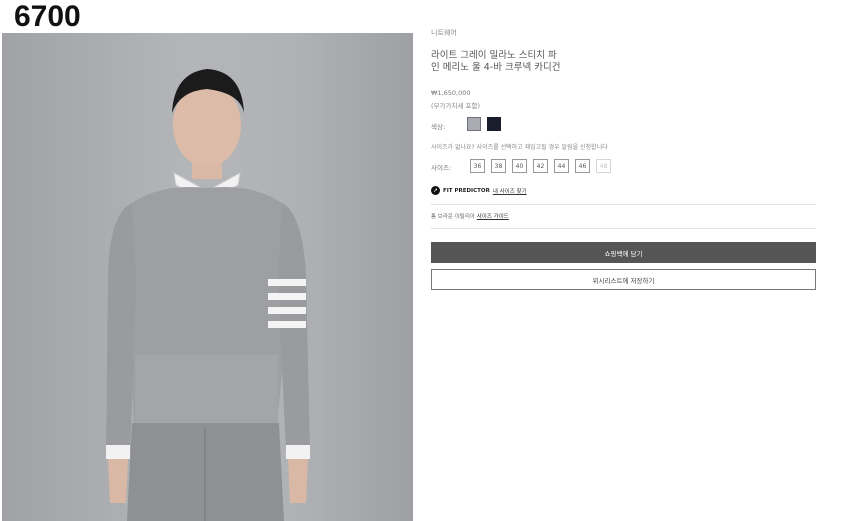 The width and height of the screenshot is (860, 521). I want to click on size-guide-row: 톰 브라운 이탈리아 사이즈 가이드, so click(470, 216).